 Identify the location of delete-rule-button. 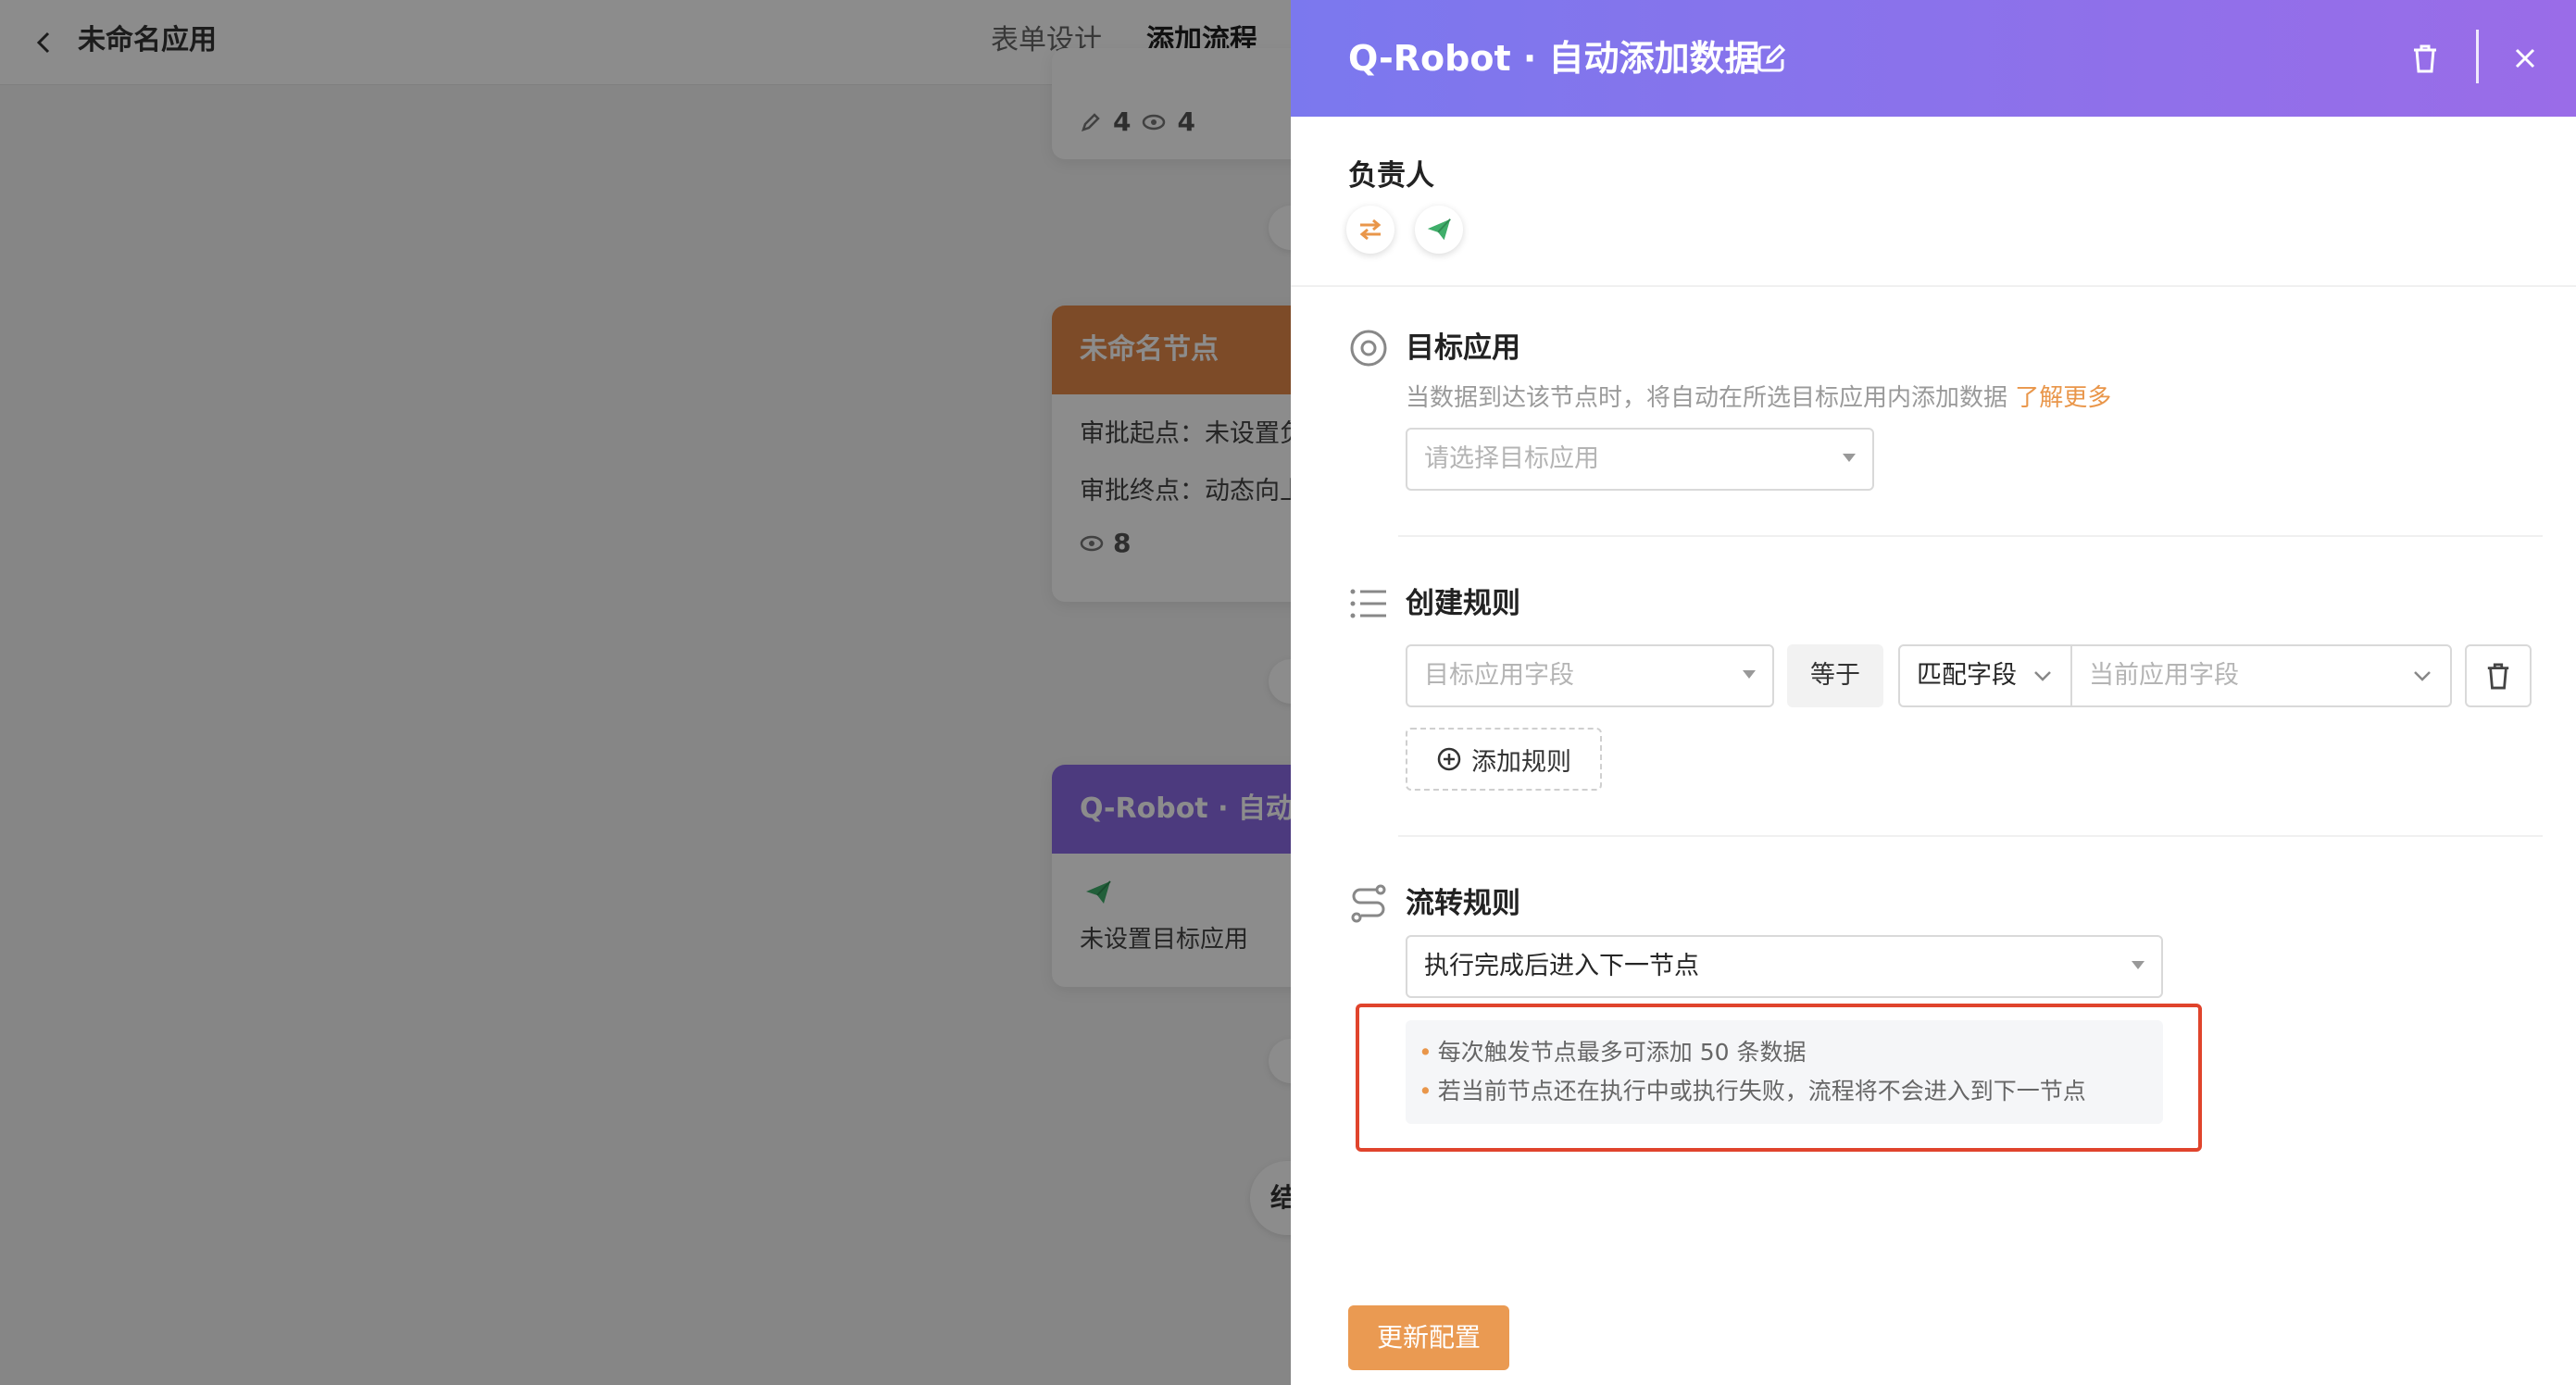
(2499, 675).